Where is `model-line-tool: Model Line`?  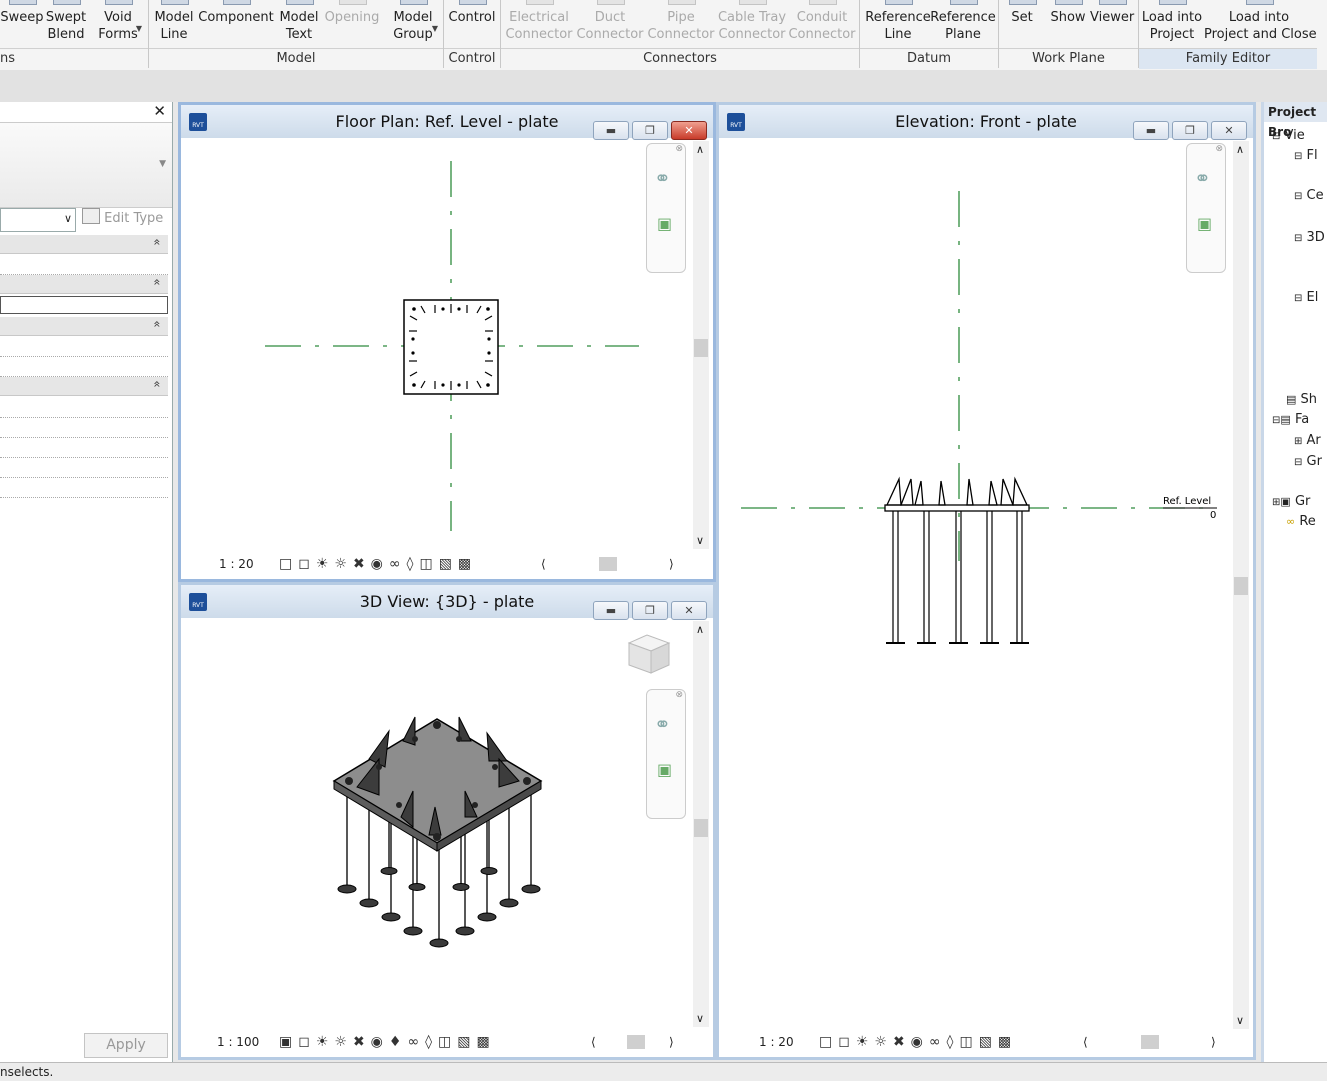
model-line-tool: Model Line is located at coordinates (174, 23).